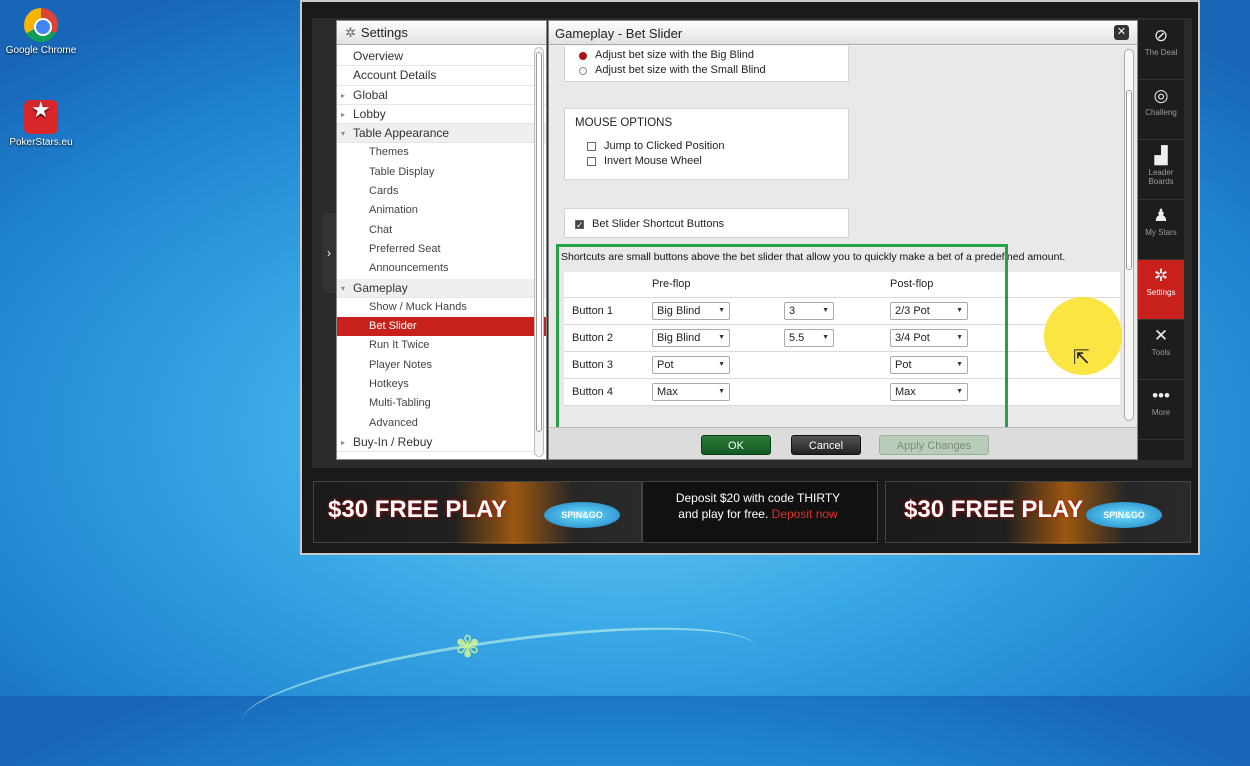 The width and height of the screenshot is (1250, 766). Describe the element at coordinates (441, 33) in the screenshot. I see `settings-header: ✲ Settings` at that location.